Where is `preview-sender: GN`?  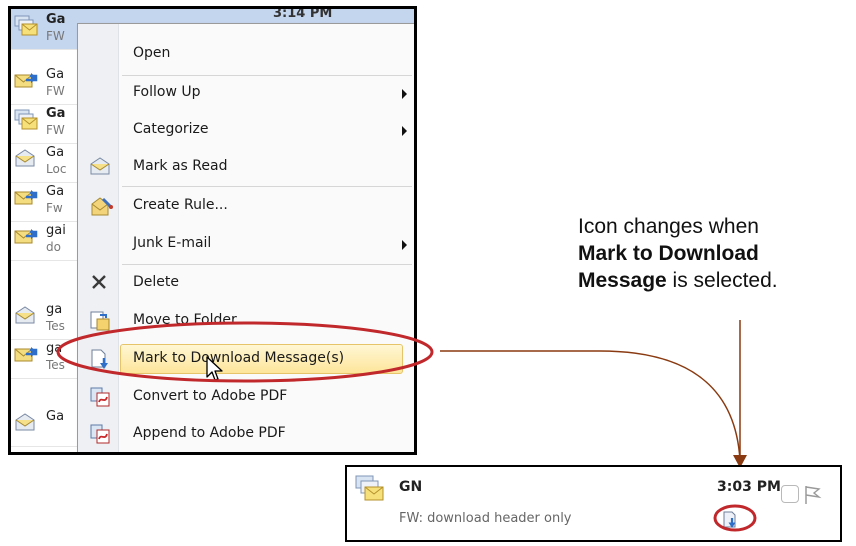
preview-sender: GN is located at coordinates (411, 487).